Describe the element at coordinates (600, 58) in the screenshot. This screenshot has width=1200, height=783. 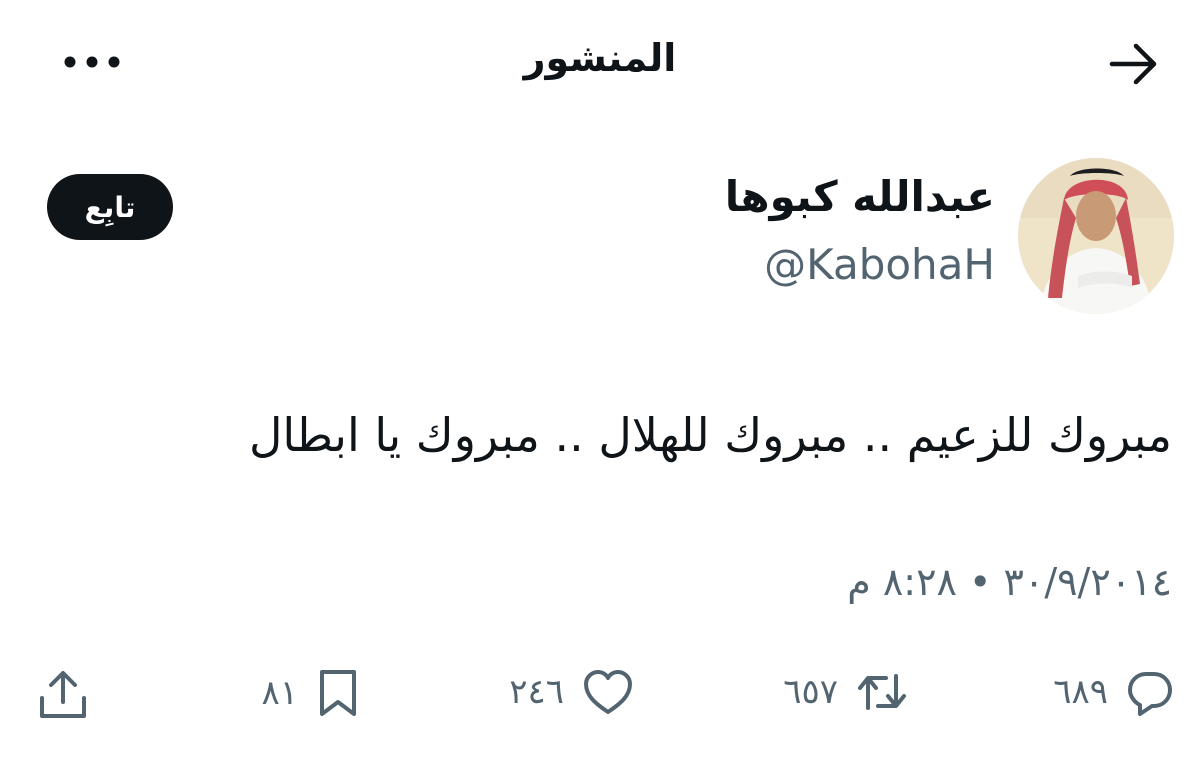
I see `page-title: المنشور` at that location.